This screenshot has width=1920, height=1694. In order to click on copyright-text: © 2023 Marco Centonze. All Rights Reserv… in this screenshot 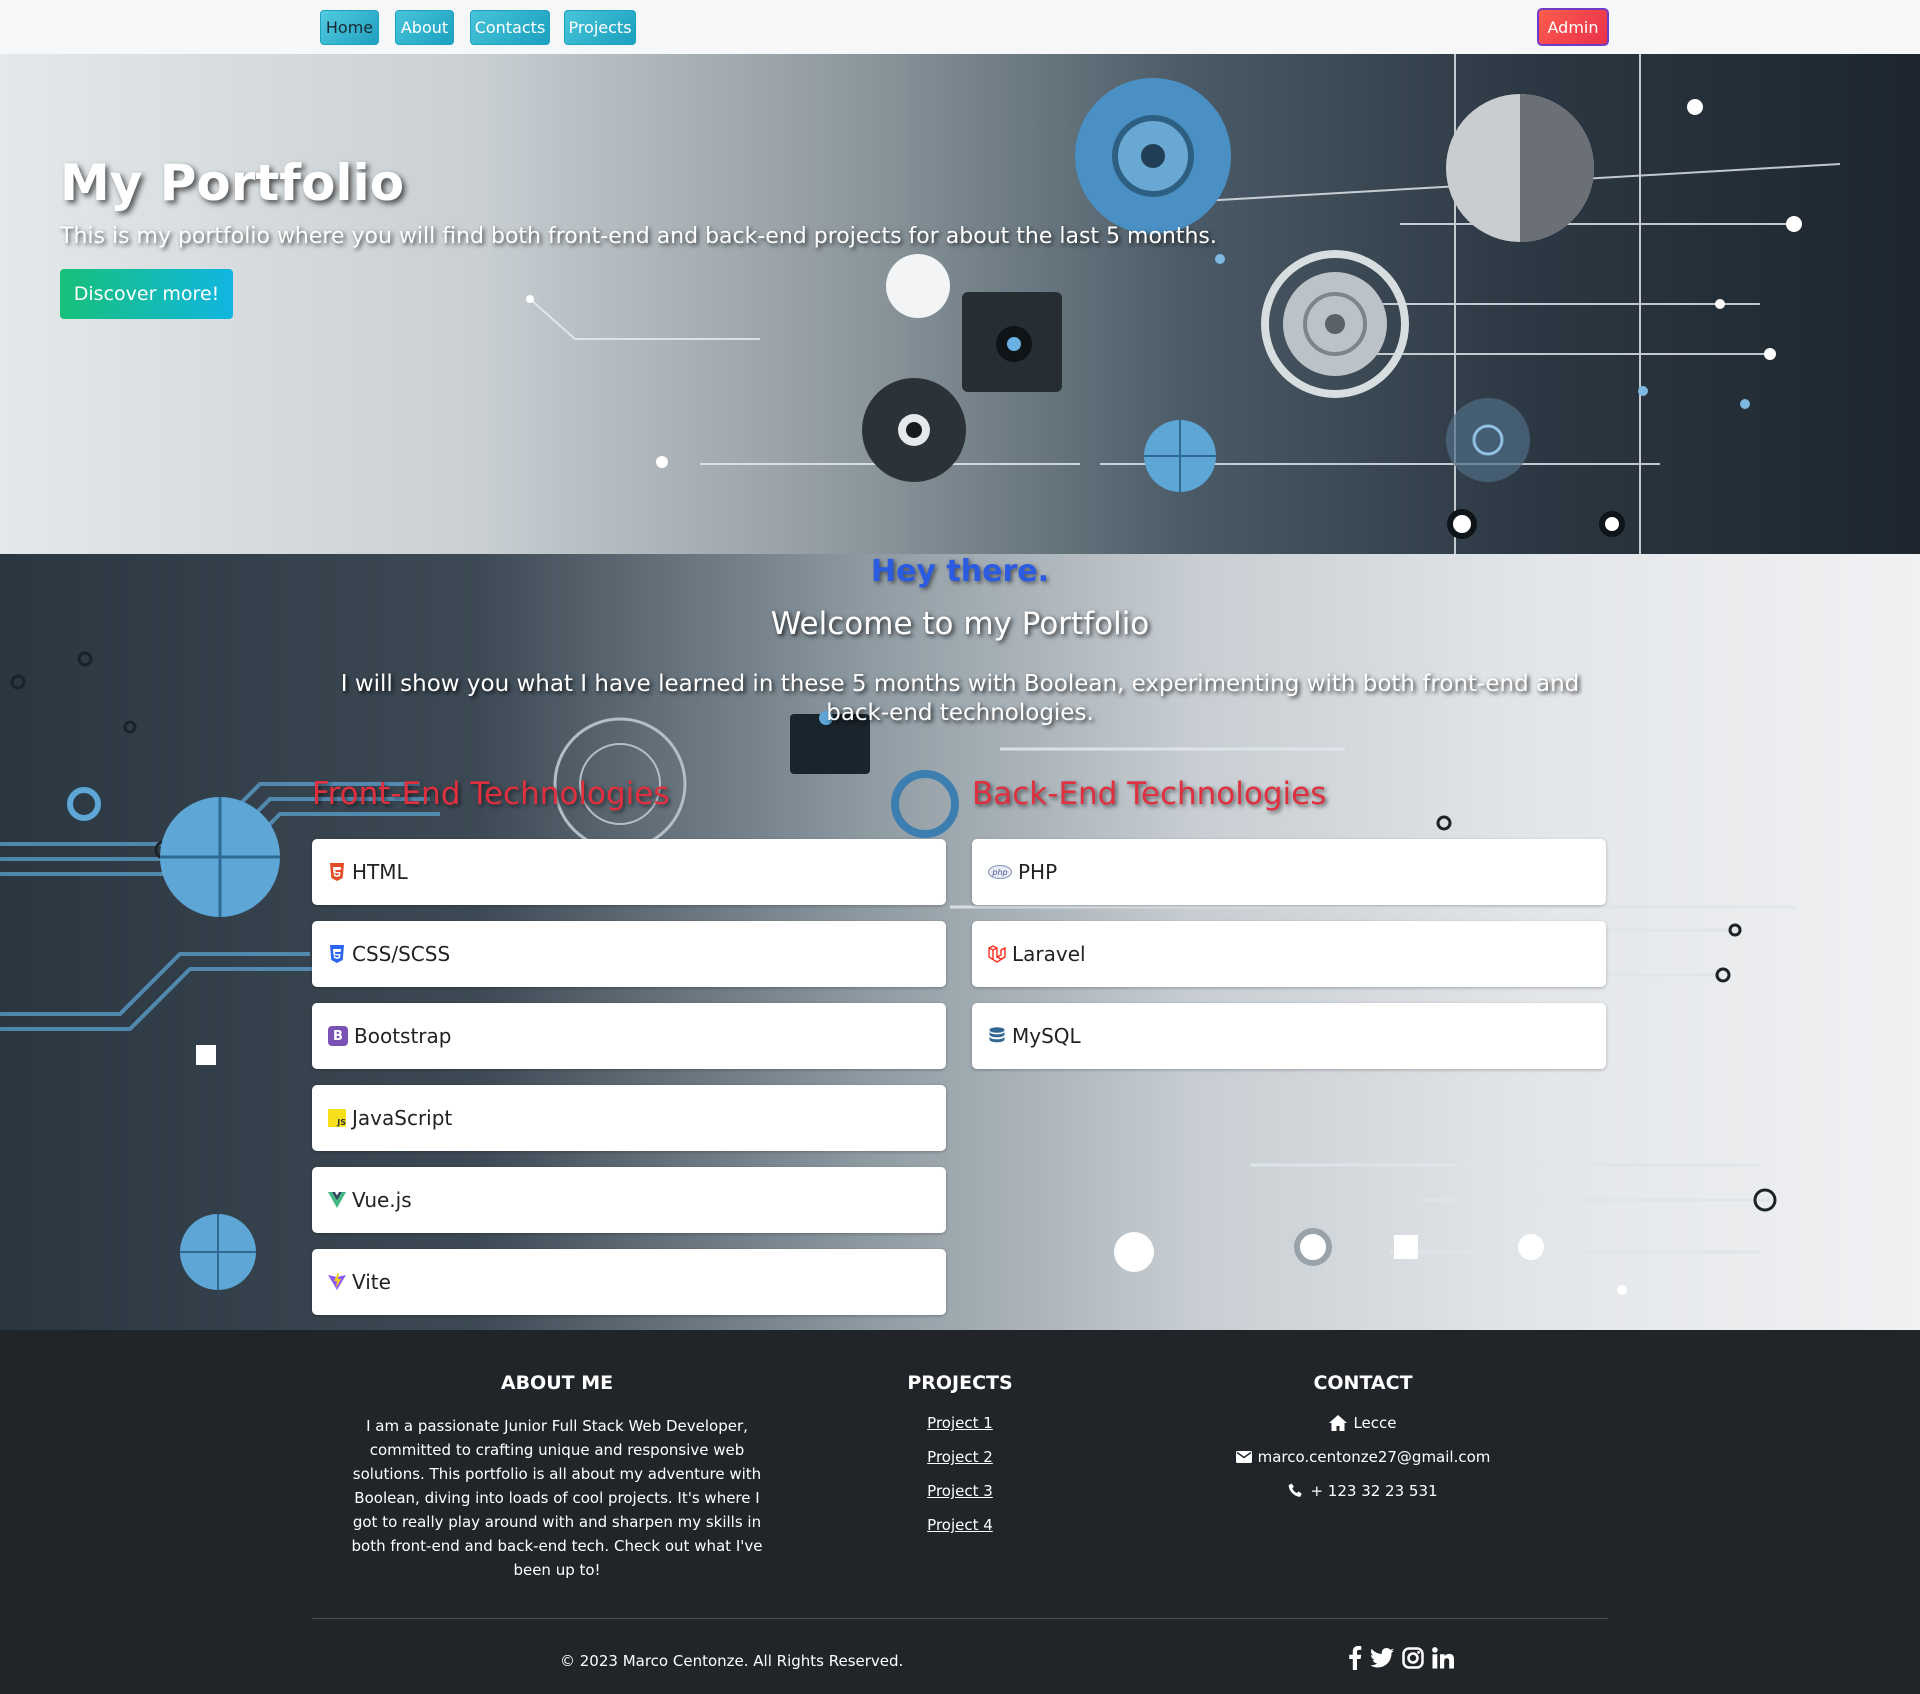, I will do `click(732, 1661)`.